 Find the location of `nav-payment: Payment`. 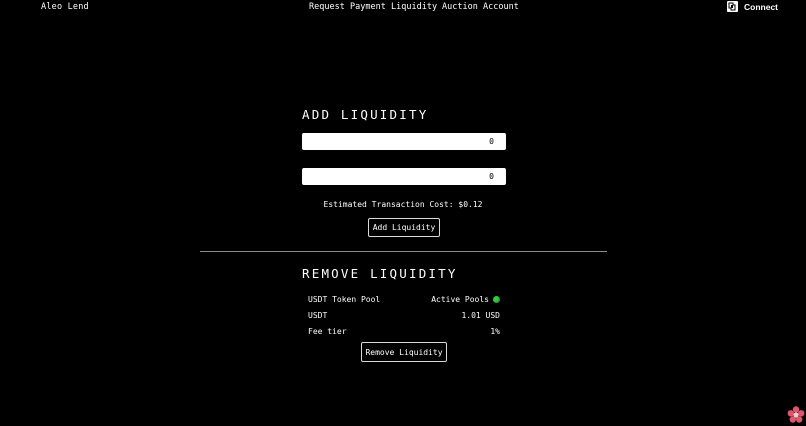

nav-payment: Payment is located at coordinates (368, 7).